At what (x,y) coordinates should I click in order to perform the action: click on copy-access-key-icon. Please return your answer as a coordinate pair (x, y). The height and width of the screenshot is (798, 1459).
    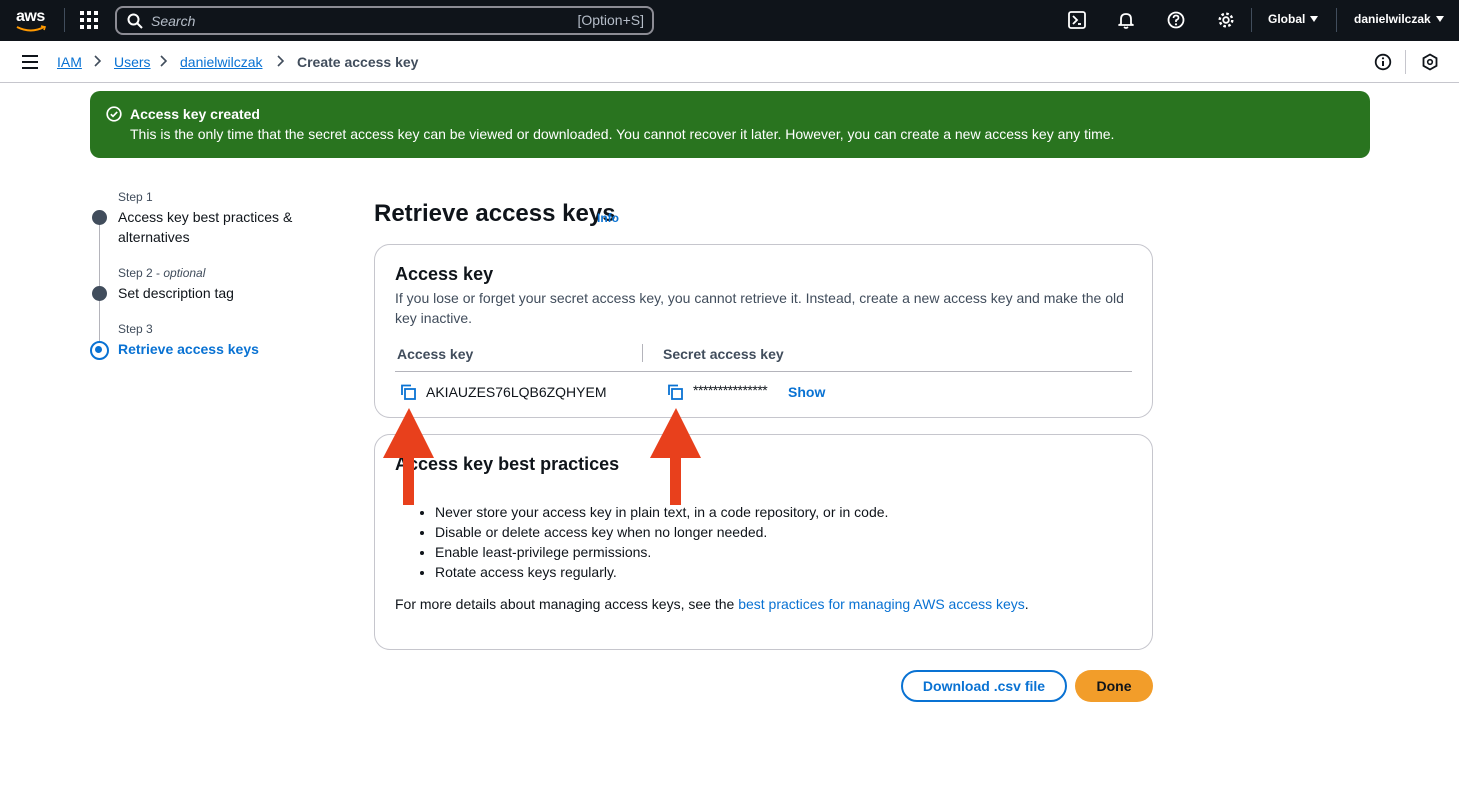
    Looking at the image, I should click on (408, 392).